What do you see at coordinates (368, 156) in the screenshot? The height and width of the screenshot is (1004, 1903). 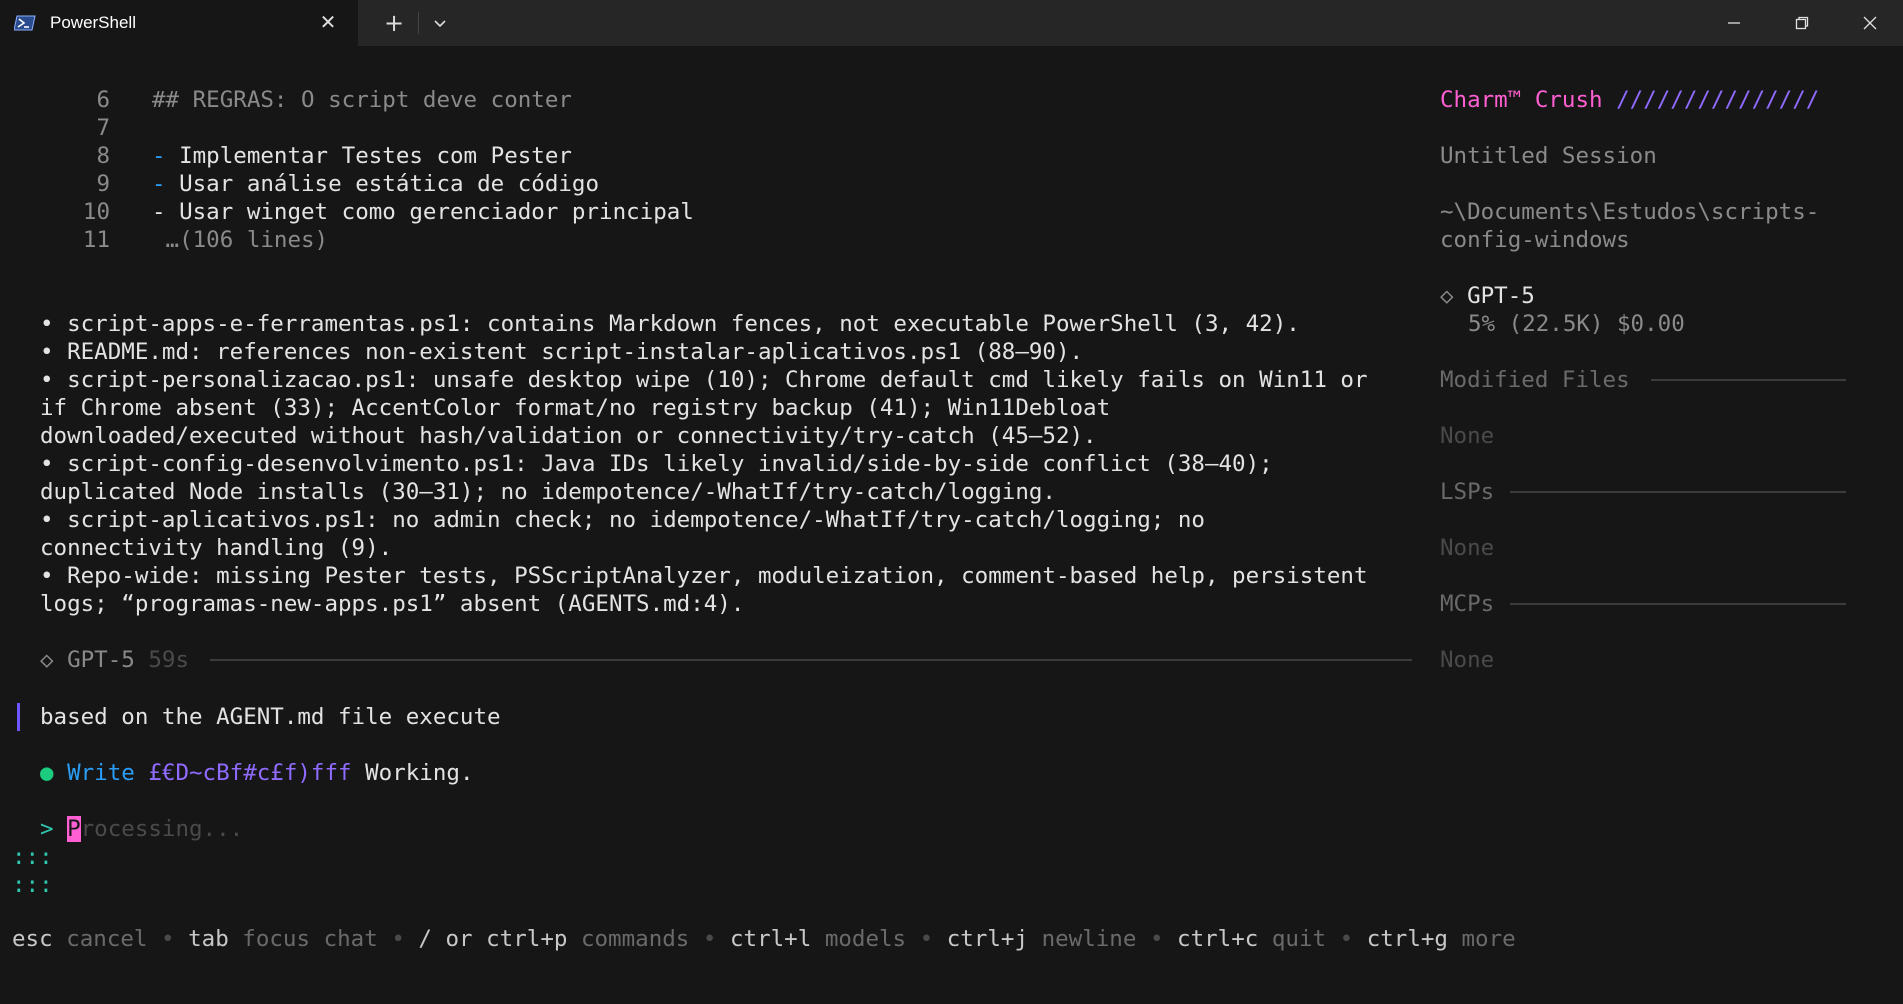 I see `code-line-text: Implementar Testes com Pester` at bounding box center [368, 156].